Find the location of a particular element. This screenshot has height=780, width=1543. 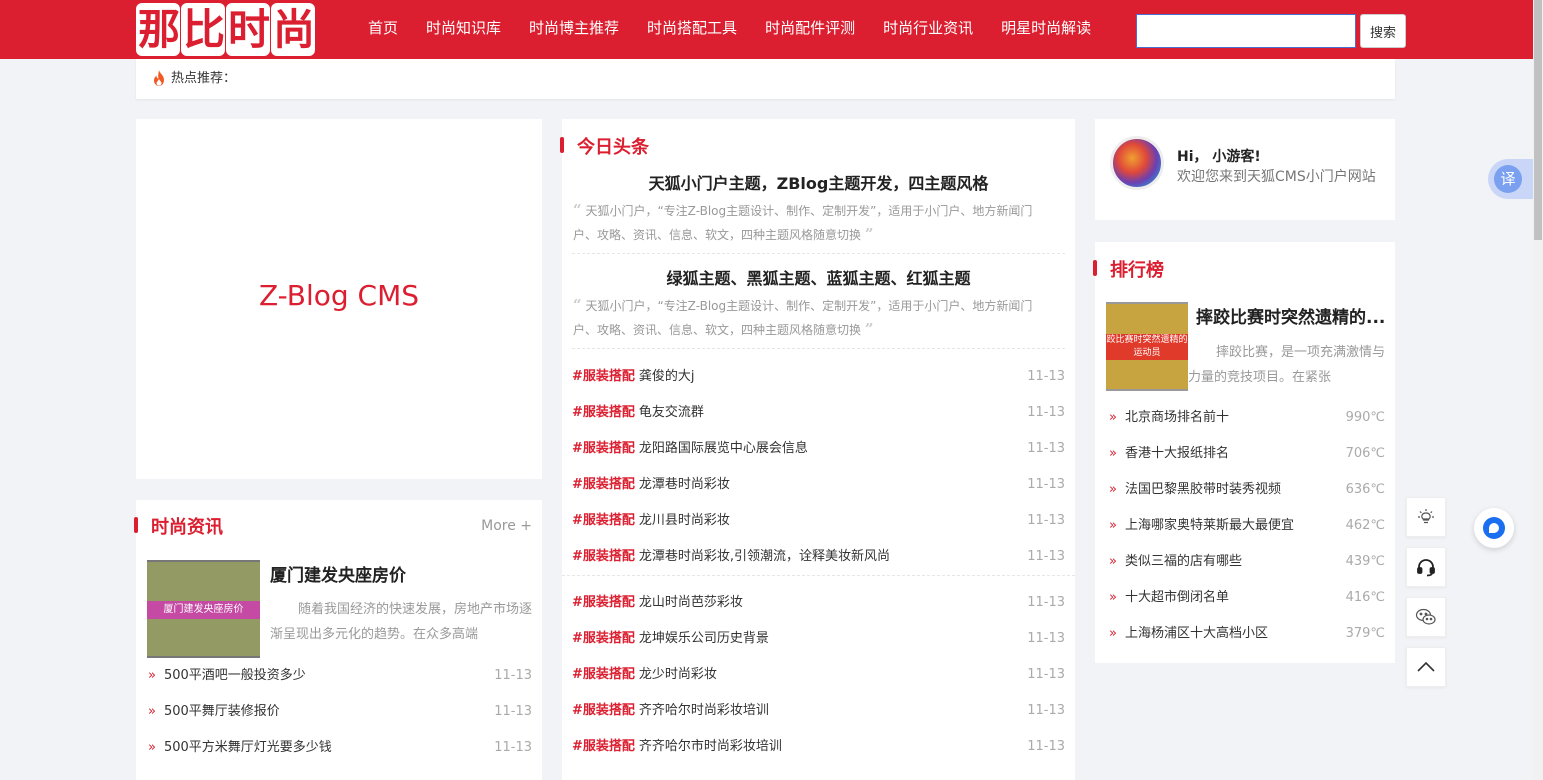

ranking-feature-thumbnail: 跤比赛时突然遗精的运动员 is located at coordinates (1147, 346).